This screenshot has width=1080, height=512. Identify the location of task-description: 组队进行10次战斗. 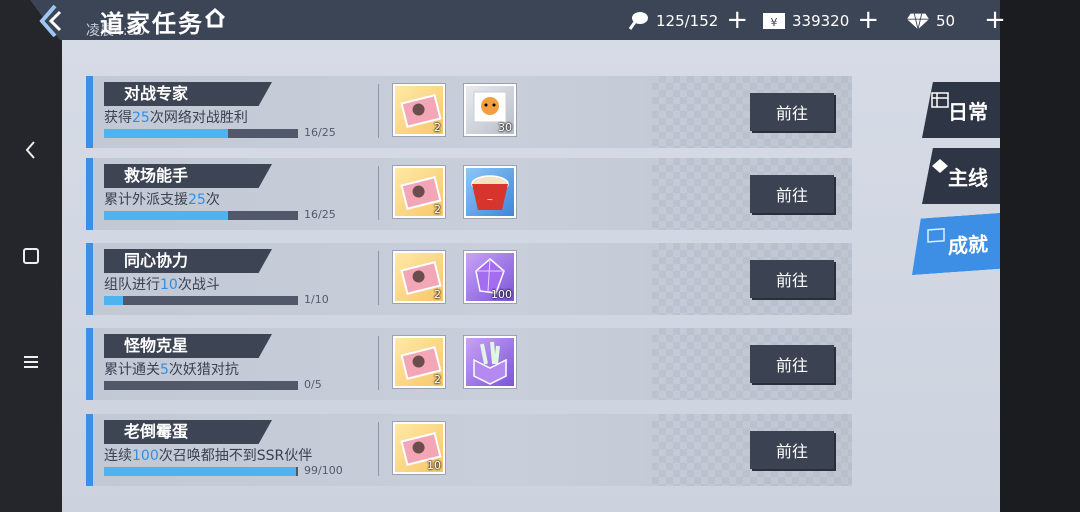
(162, 284).